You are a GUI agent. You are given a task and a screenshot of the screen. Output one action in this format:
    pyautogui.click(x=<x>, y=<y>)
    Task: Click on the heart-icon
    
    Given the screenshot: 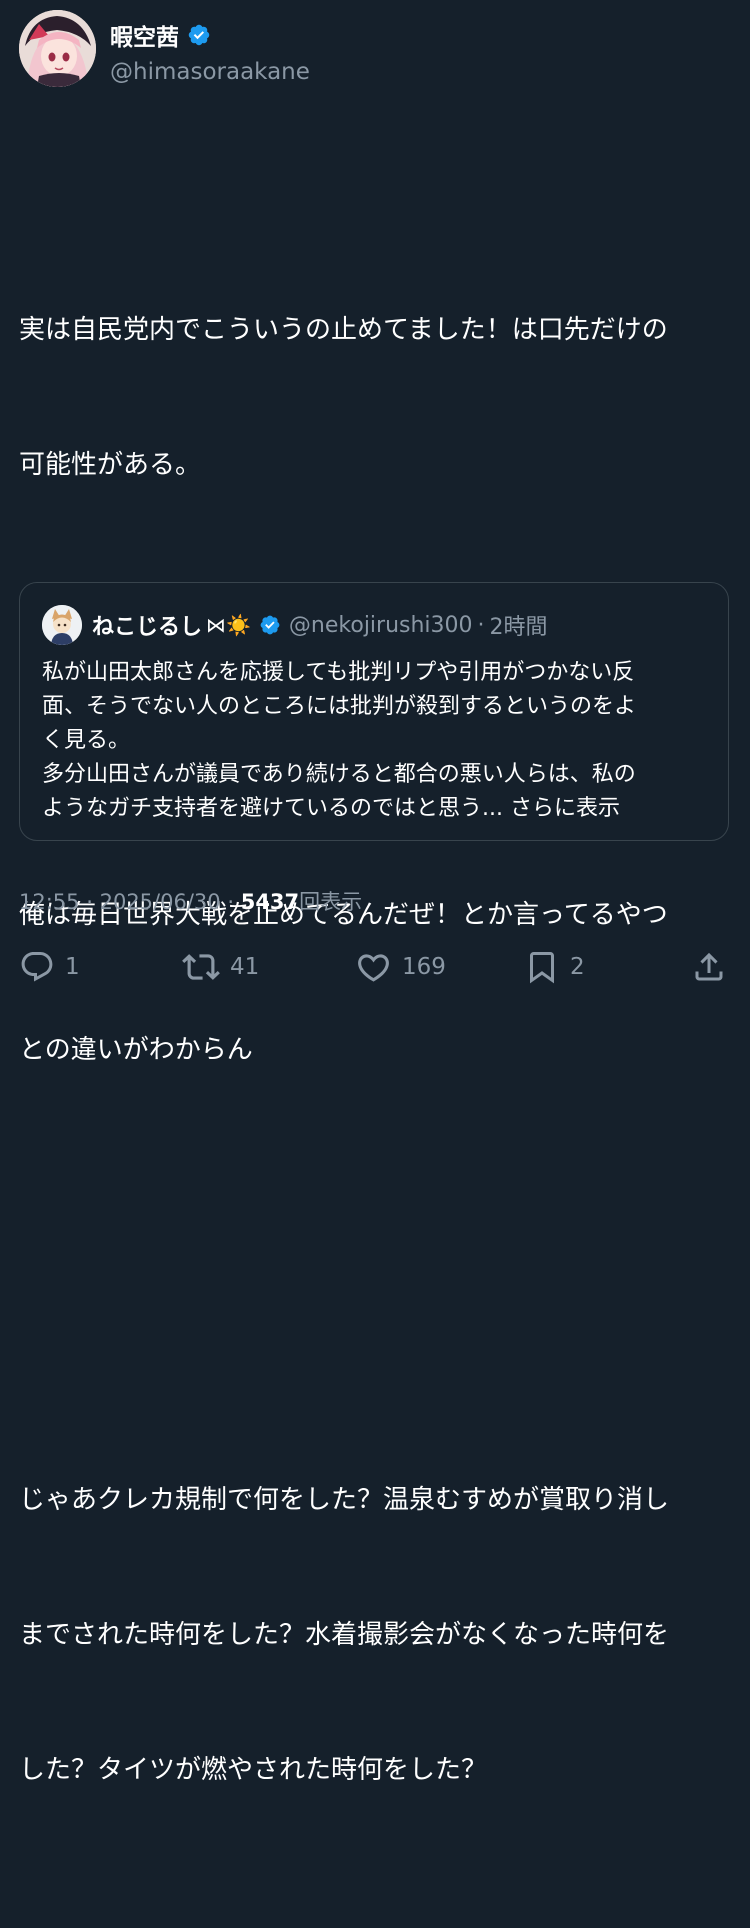 What is the action you would take?
    pyautogui.click(x=373, y=967)
    